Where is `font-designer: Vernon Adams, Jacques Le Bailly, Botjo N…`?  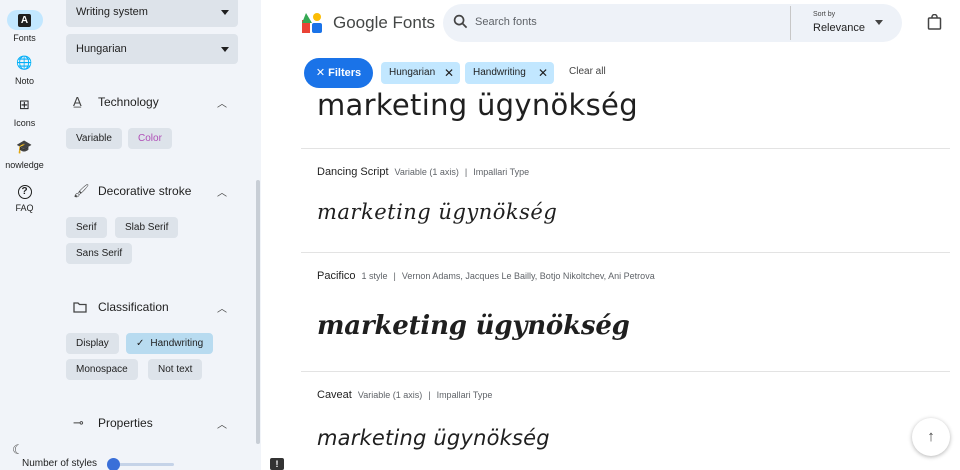
font-designer: Vernon Adams, Jacques Le Bailly, Botjo N… is located at coordinates (528, 276).